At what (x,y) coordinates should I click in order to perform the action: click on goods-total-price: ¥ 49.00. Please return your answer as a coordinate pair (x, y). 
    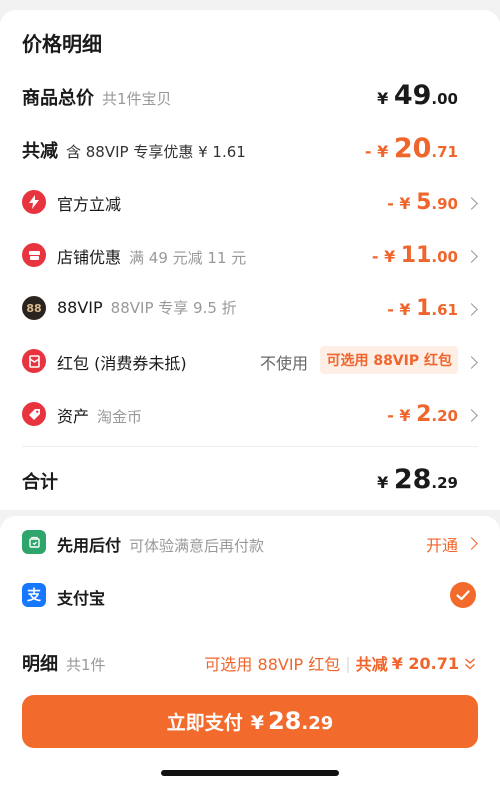
    Looking at the image, I should click on (417, 95).